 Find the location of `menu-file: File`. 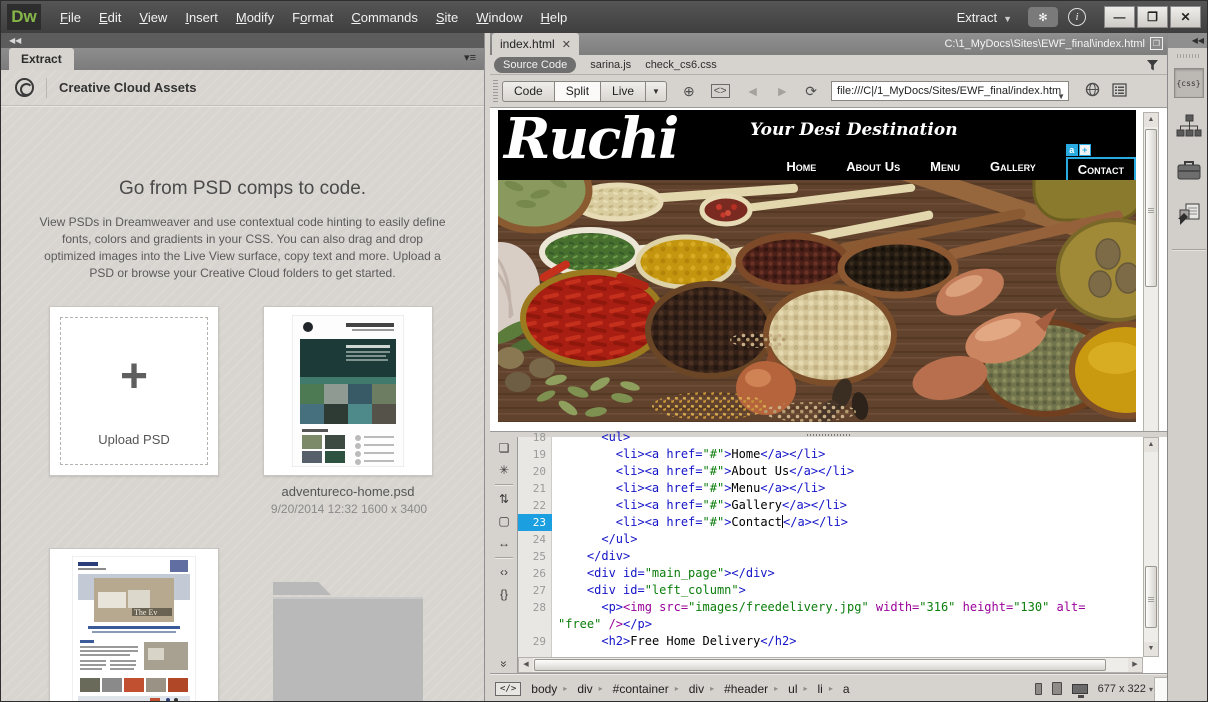

menu-file: File is located at coordinates (70, 17).